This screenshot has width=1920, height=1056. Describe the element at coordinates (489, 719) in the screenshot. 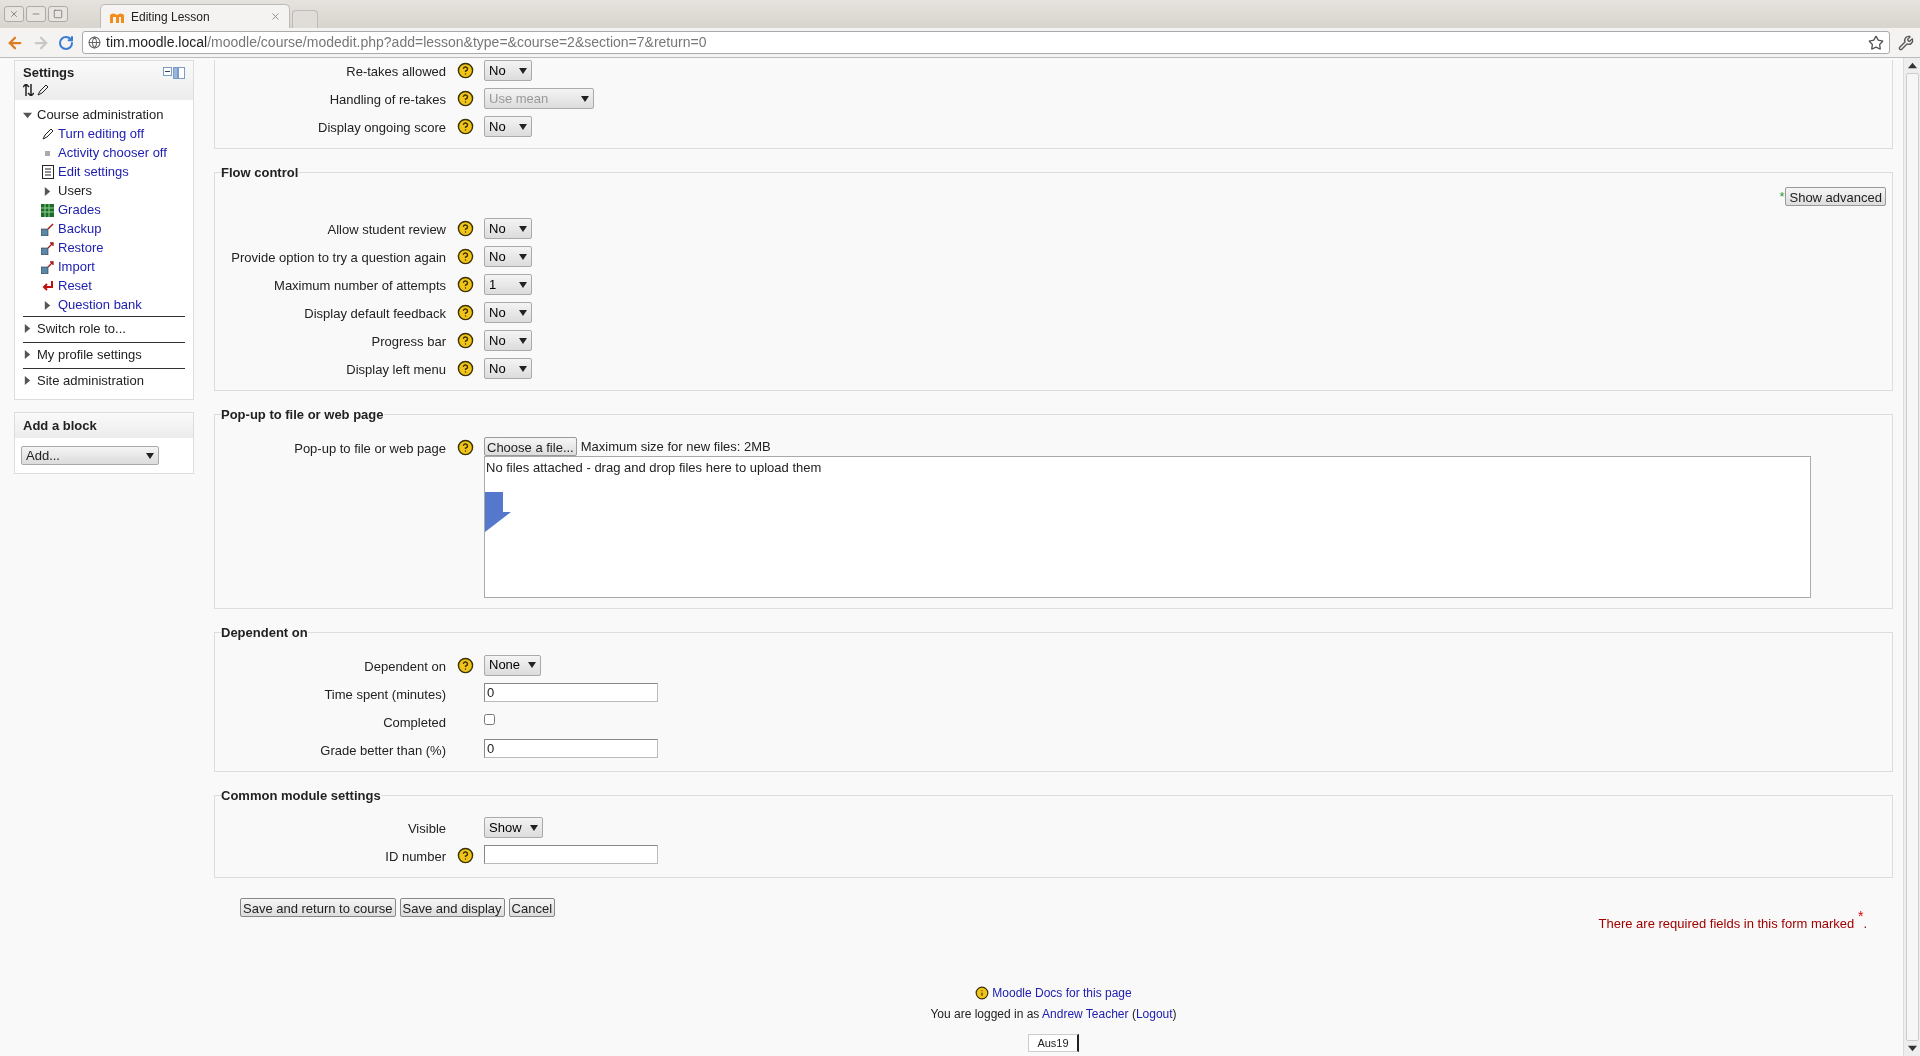

I see `checkbox` at that location.